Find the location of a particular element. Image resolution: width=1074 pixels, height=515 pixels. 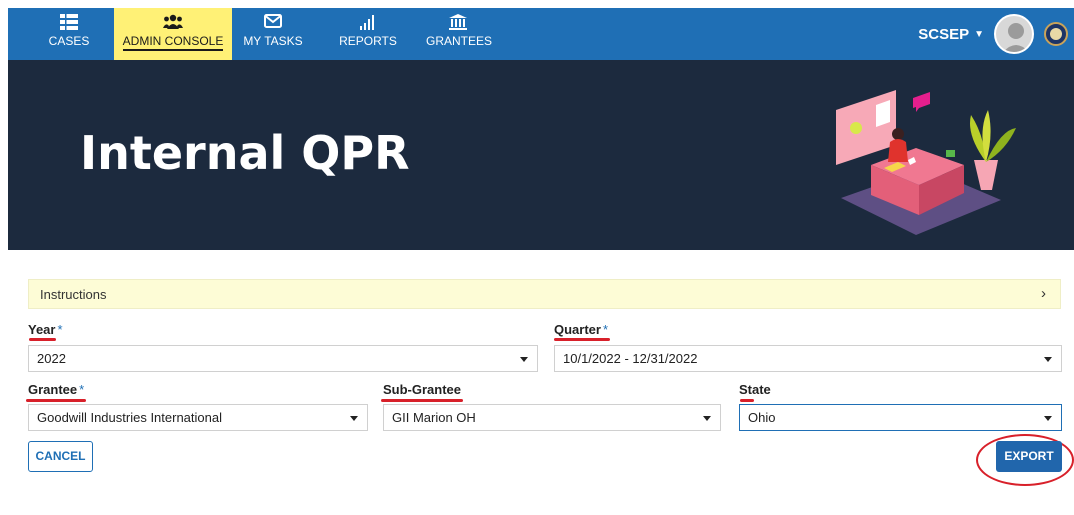

cancel-button: CANCEL is located at coordinates (60, 456).